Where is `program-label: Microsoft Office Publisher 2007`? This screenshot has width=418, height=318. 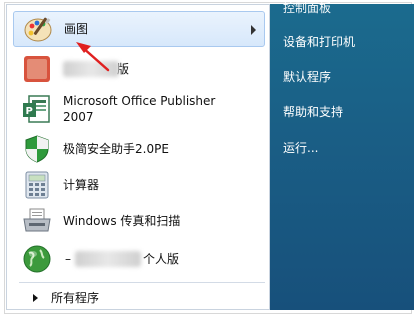 program-label: Microsoft Office Publisher 2007 is located at coordinates (139, 109).